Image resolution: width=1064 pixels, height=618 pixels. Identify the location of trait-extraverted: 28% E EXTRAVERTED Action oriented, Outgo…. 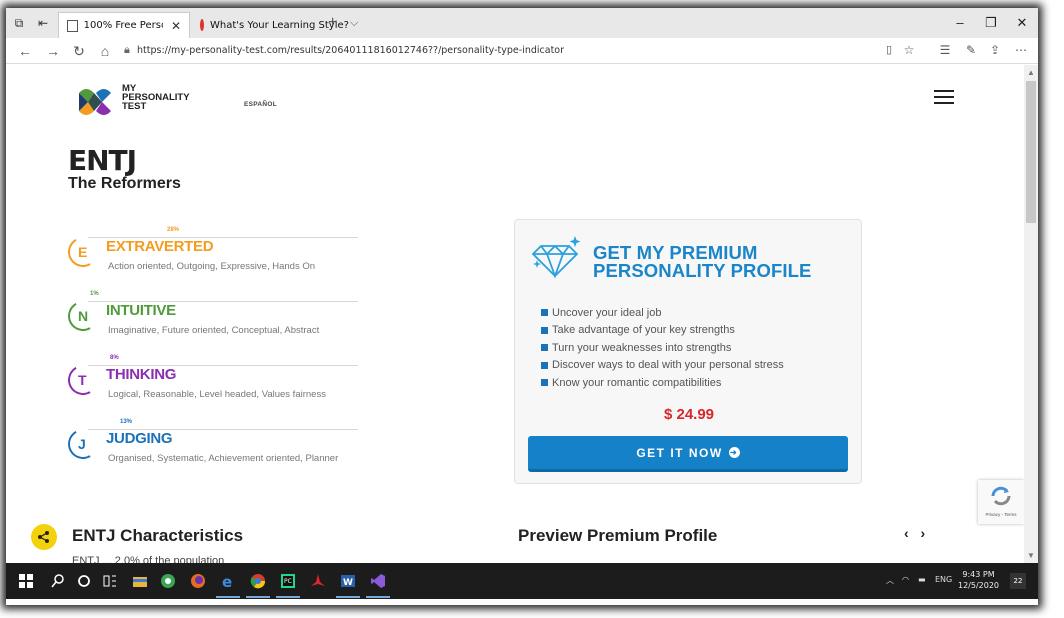
(211, 253).